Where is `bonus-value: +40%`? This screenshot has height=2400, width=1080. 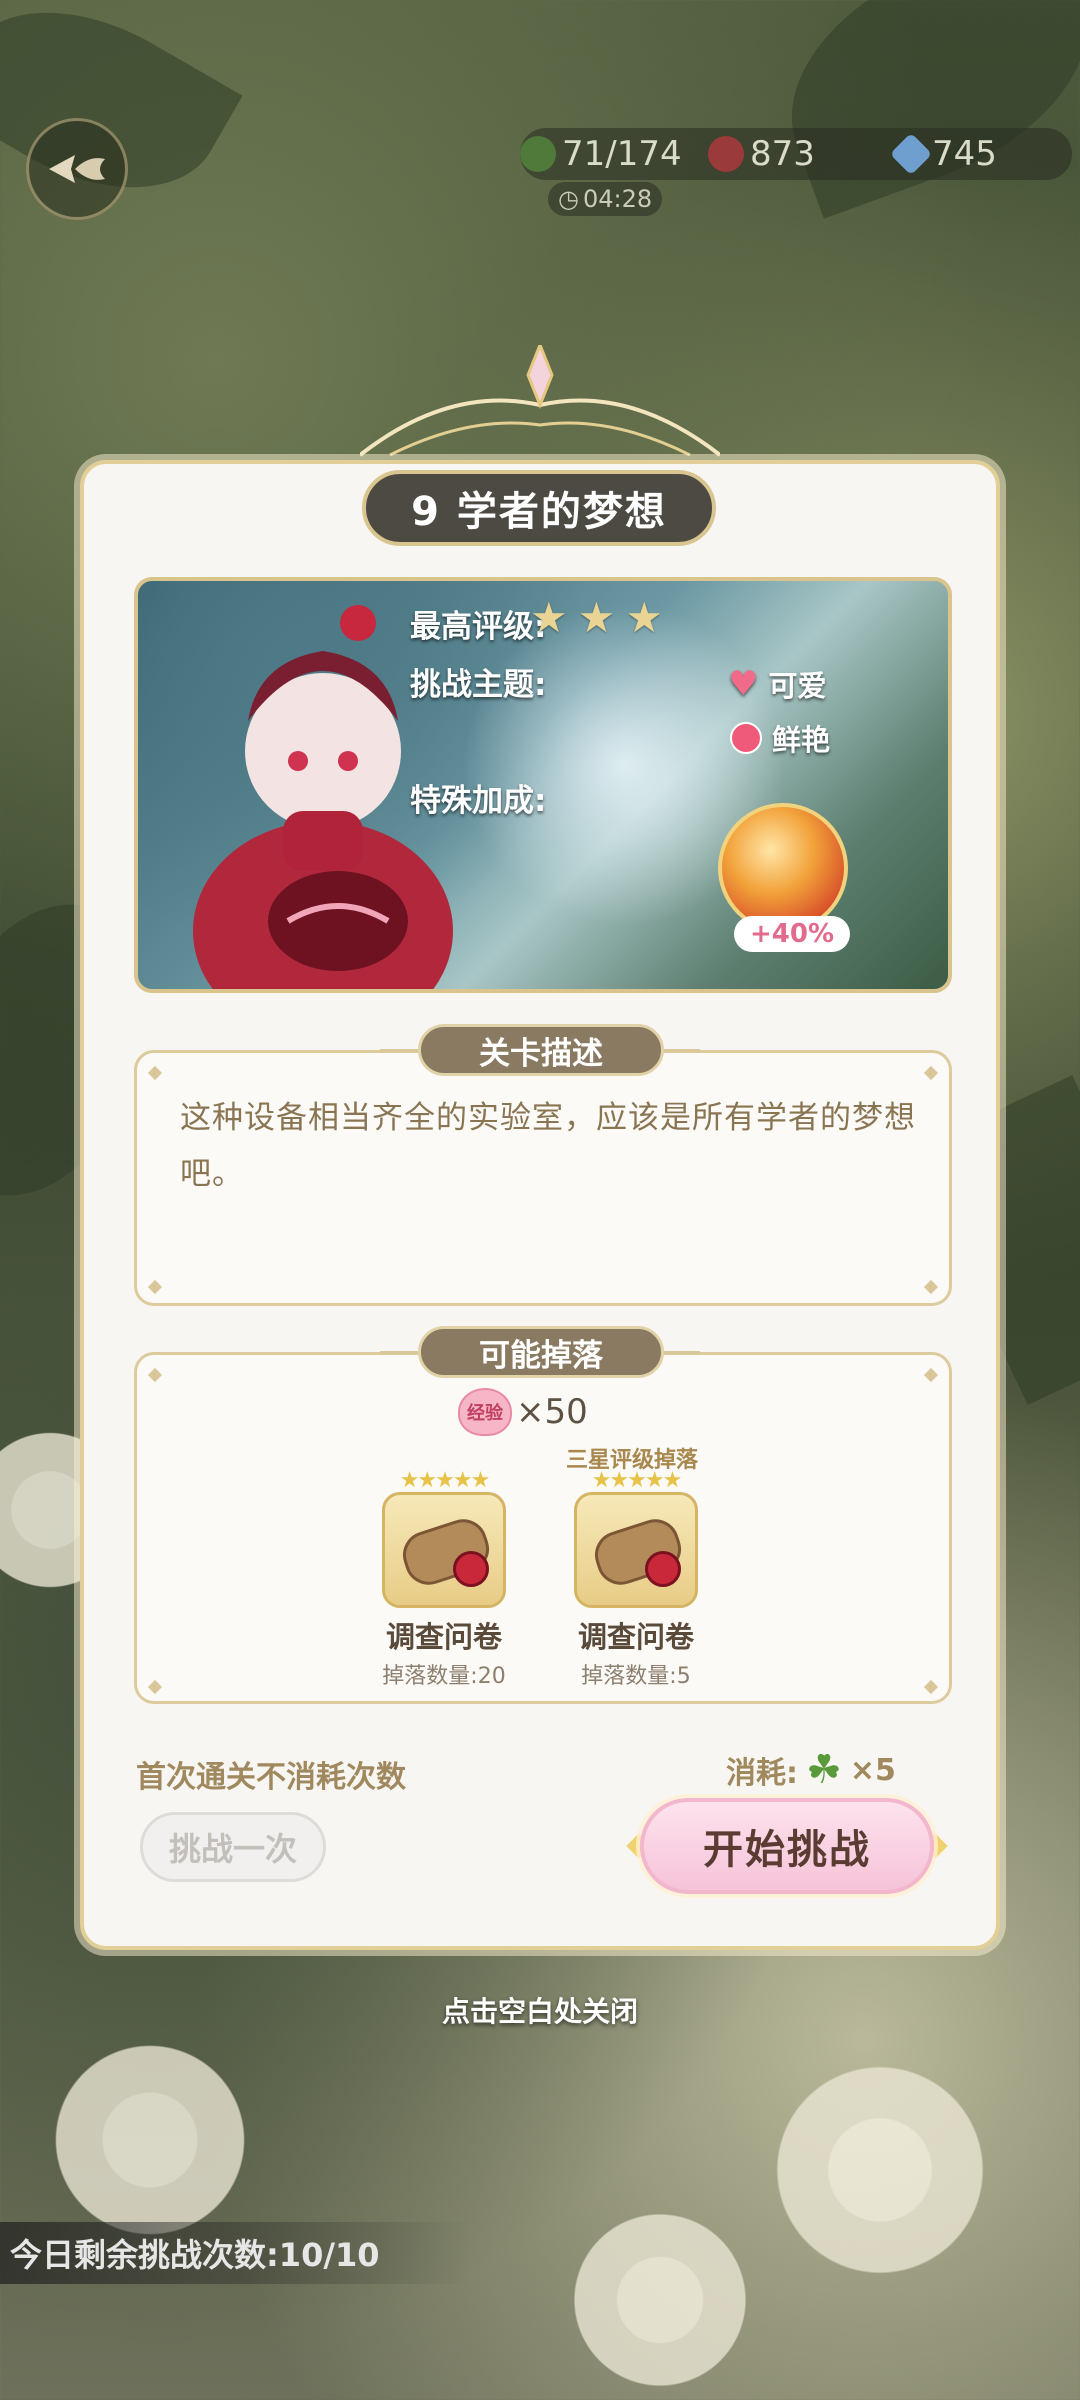
bonus-value: +40% is located at coordinates (792, 934).